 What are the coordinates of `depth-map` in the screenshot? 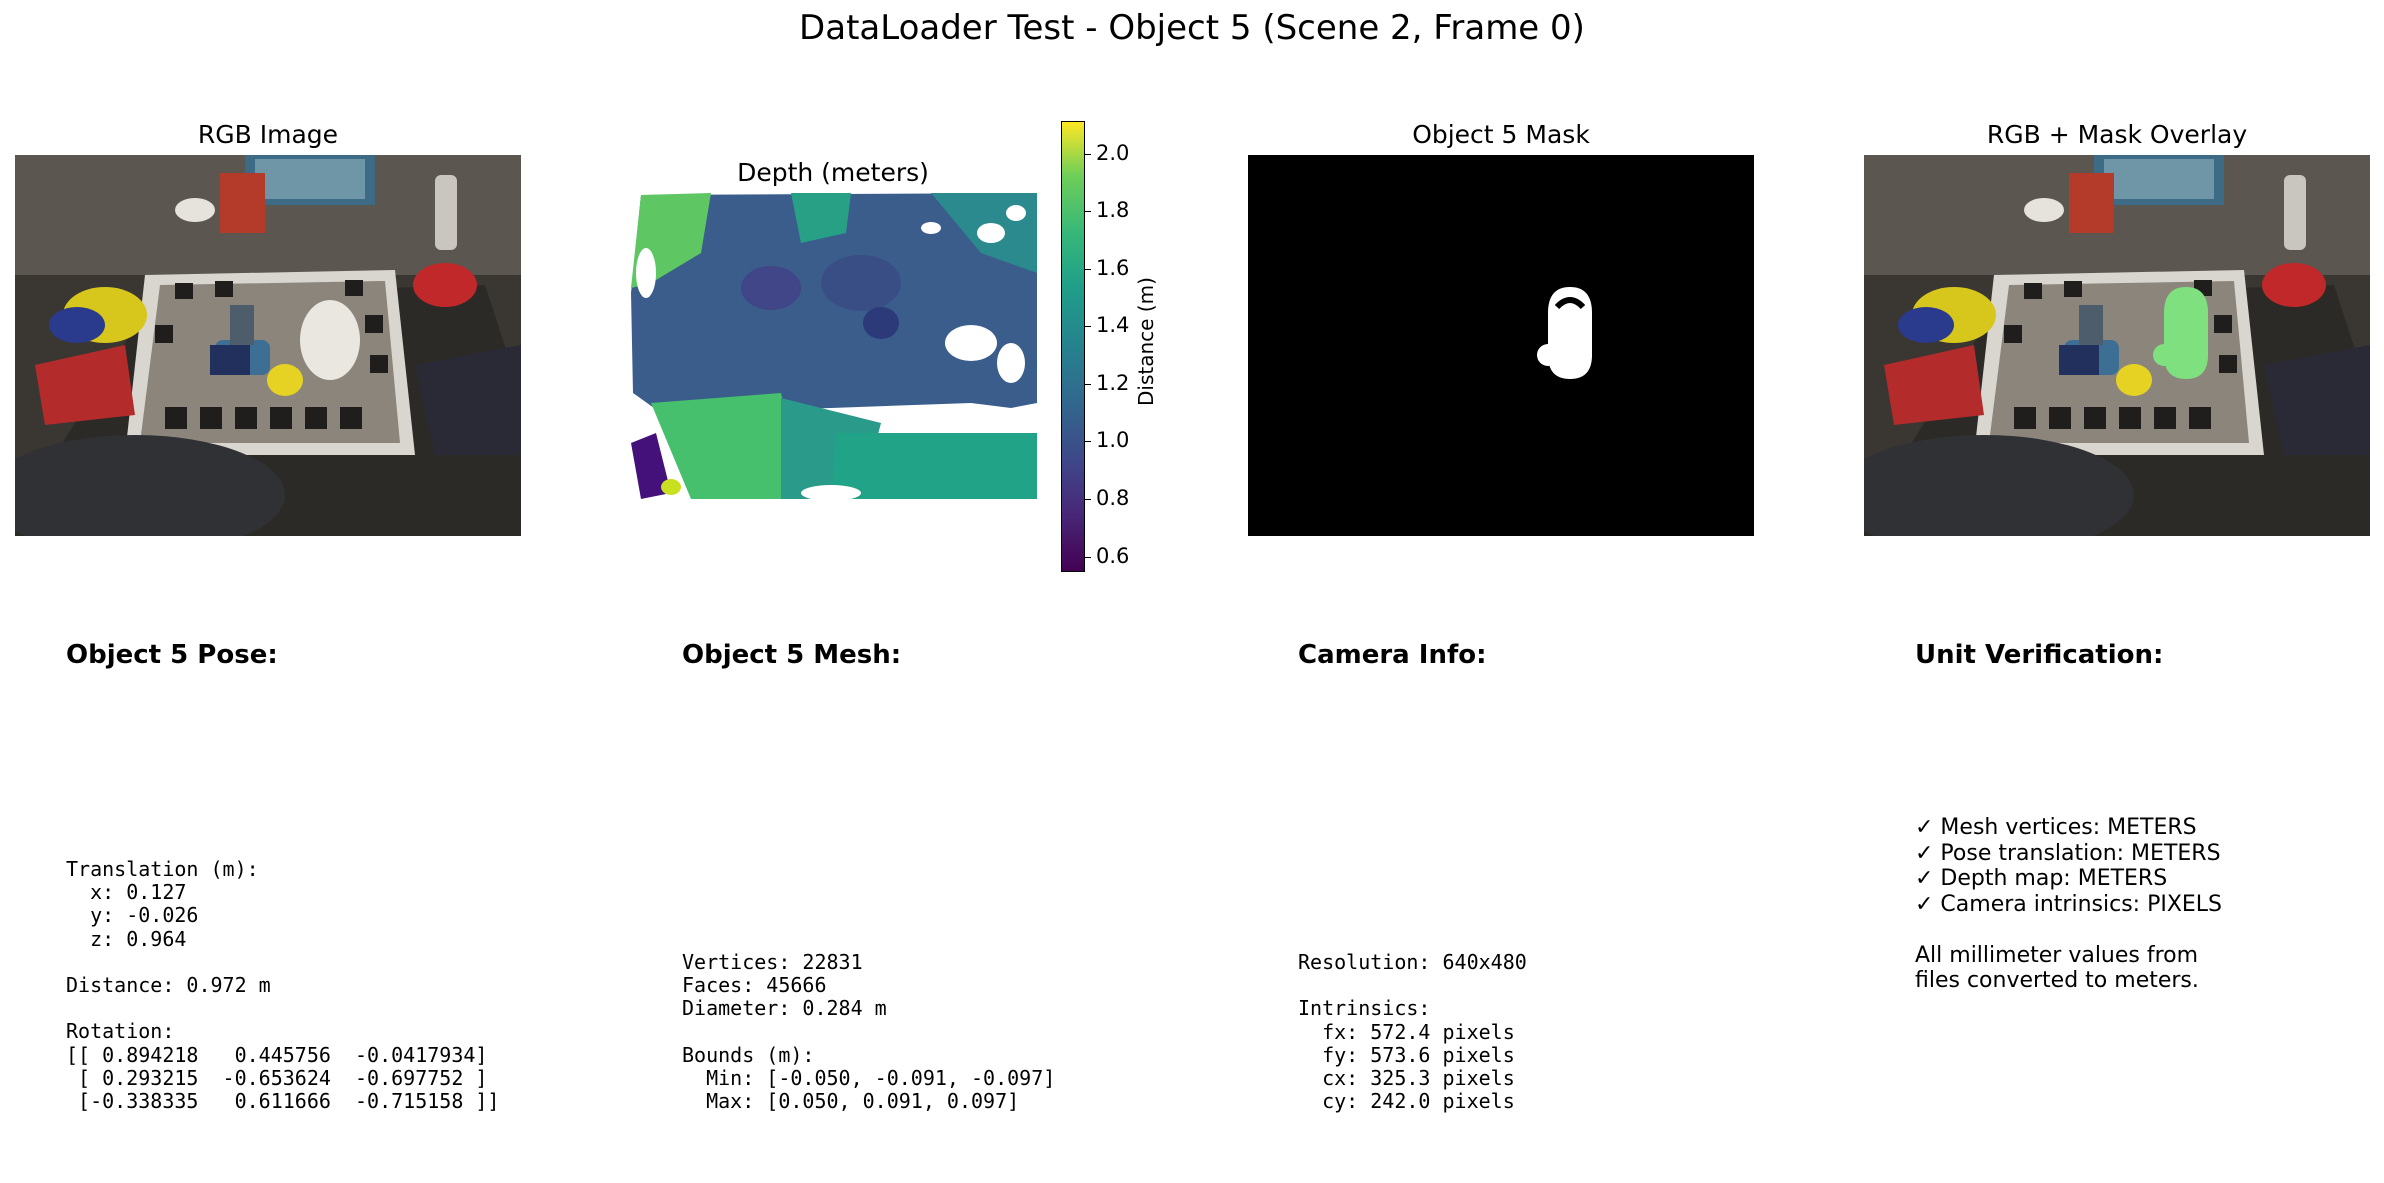 It's located at (834, 346).